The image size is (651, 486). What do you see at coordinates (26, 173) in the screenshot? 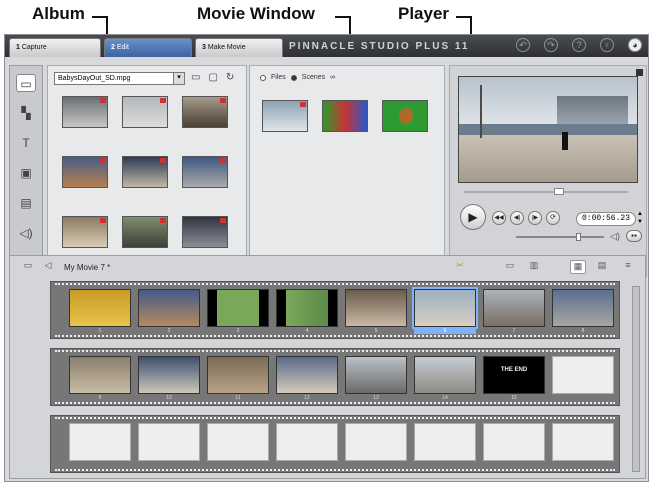
I see `photos-icon: ▣` at bounding box center [26, 173].